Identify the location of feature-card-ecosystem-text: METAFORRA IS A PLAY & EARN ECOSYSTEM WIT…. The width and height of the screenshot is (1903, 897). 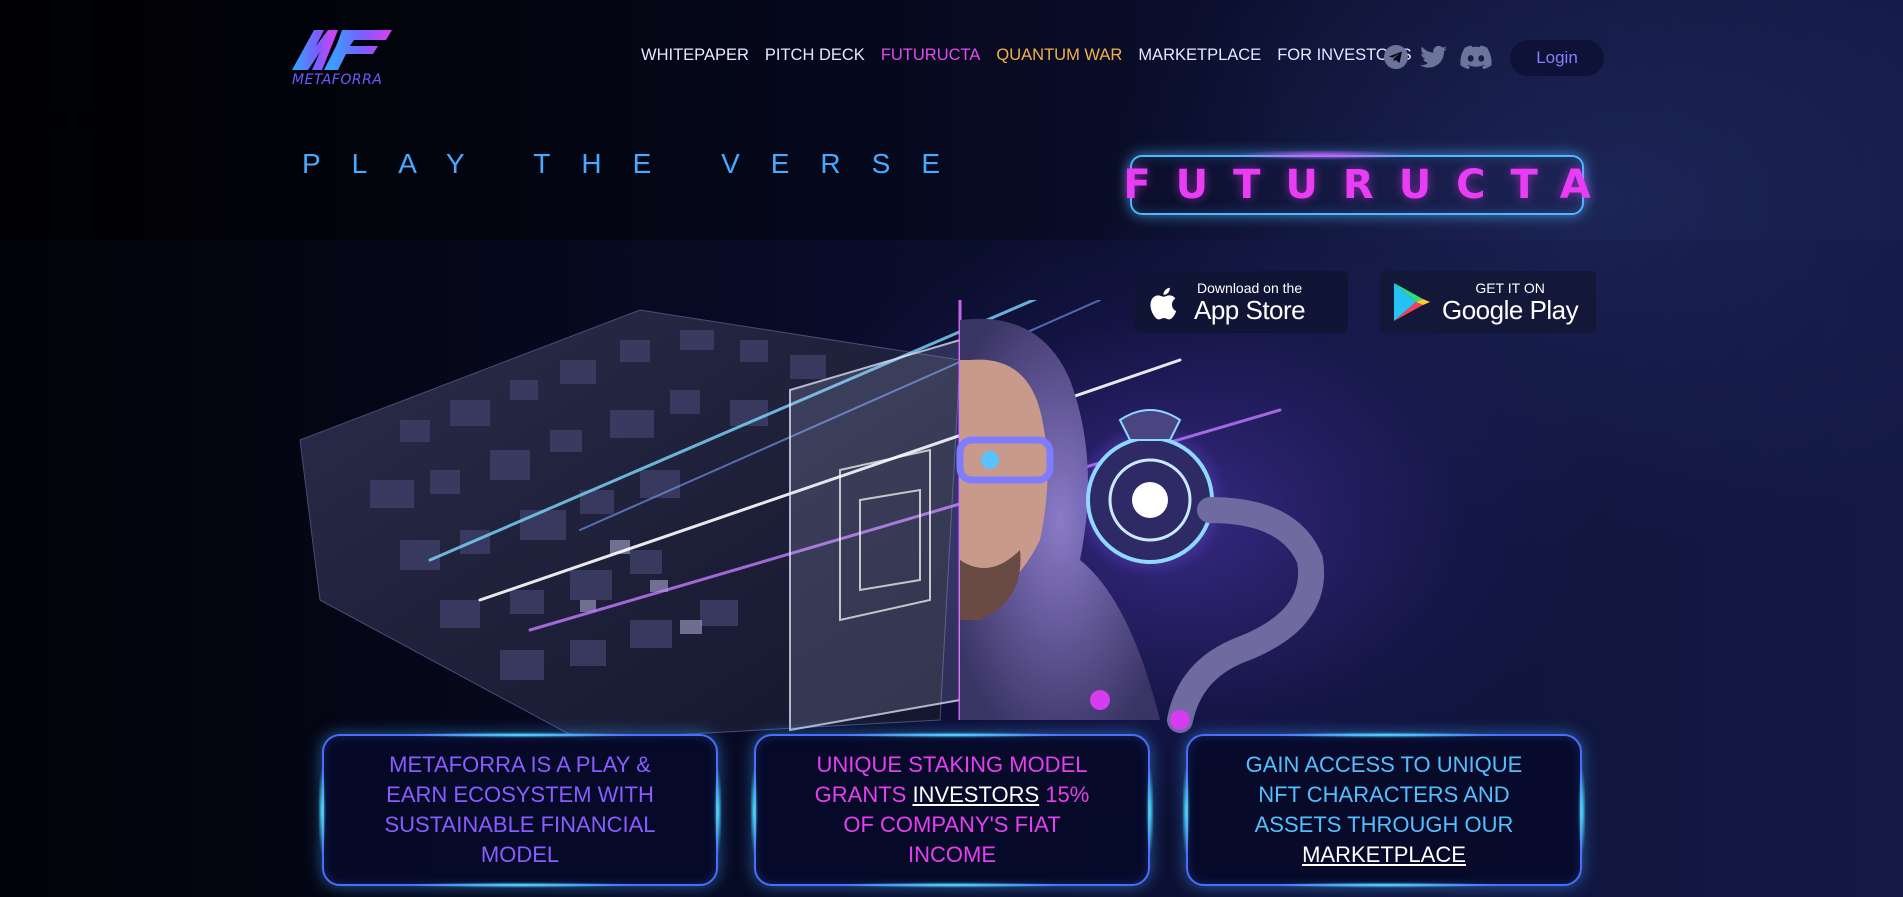
(520, 809).